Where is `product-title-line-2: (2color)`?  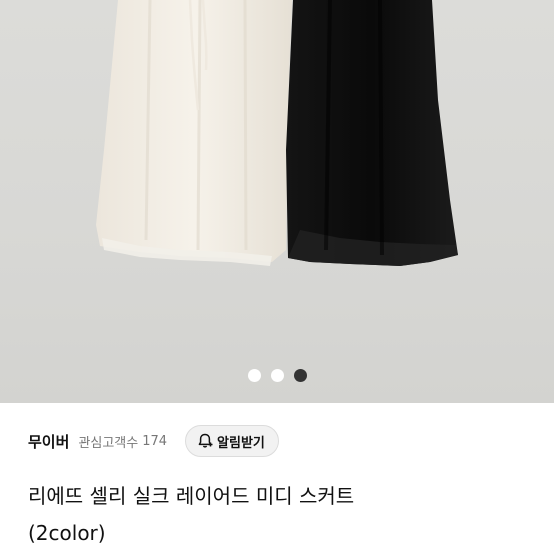 product-title-line-2: (2color) is located at coordinates (67, 533).